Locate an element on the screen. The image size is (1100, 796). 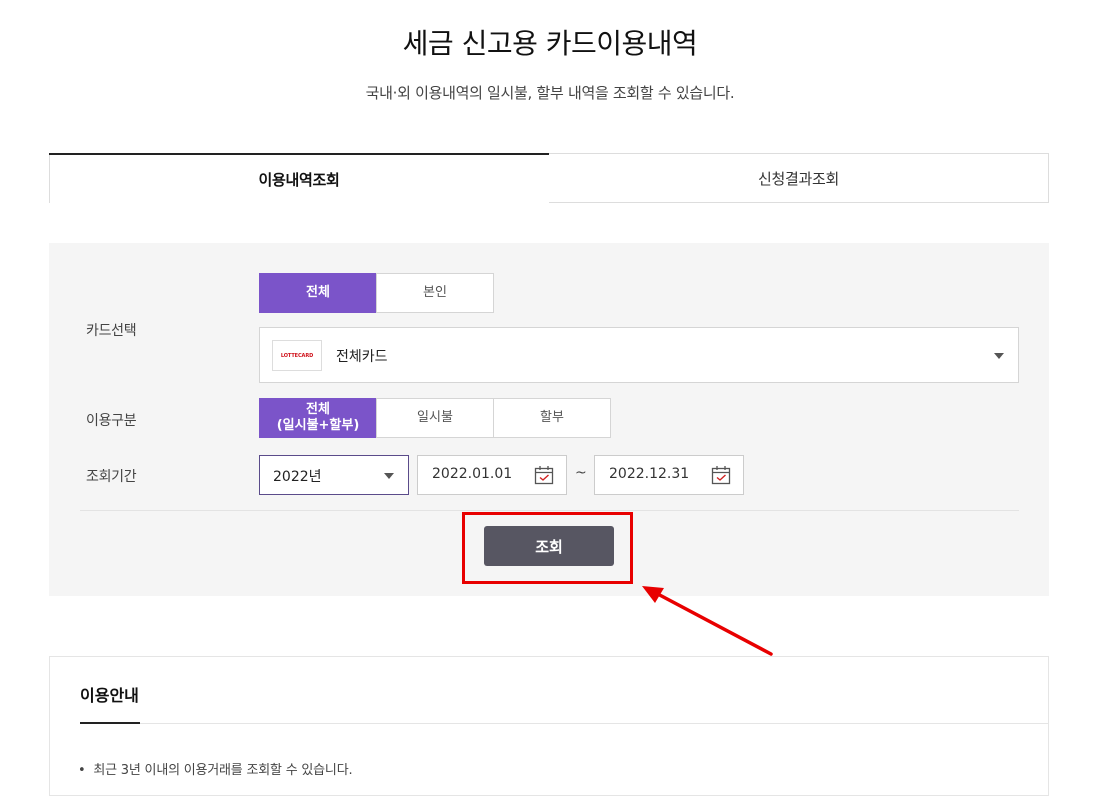
card-logo: LOTTECARD is located at coordinates (297, 355).